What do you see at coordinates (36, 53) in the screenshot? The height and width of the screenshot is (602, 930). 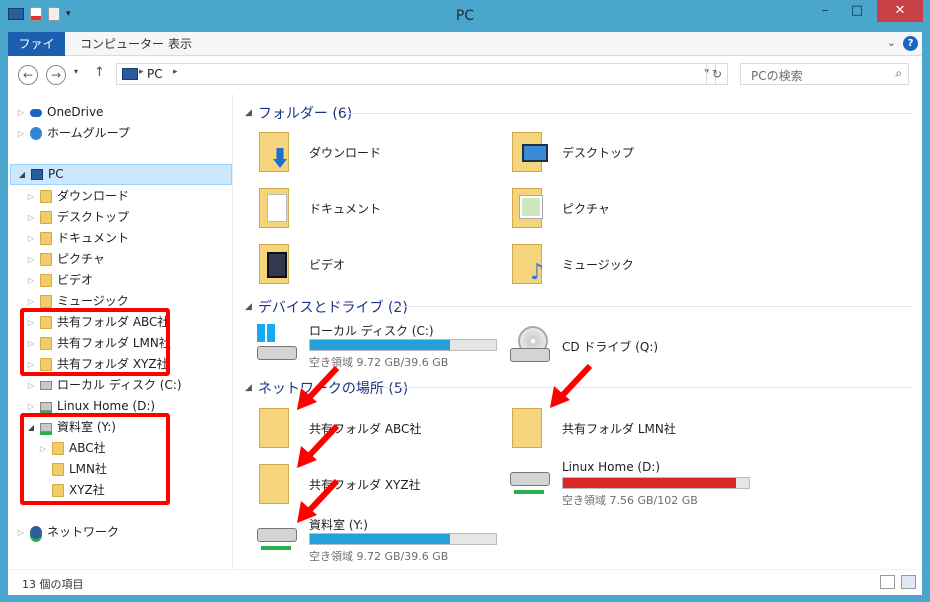 I see `tab-file: ファイル` at bounding box center [36, 53].